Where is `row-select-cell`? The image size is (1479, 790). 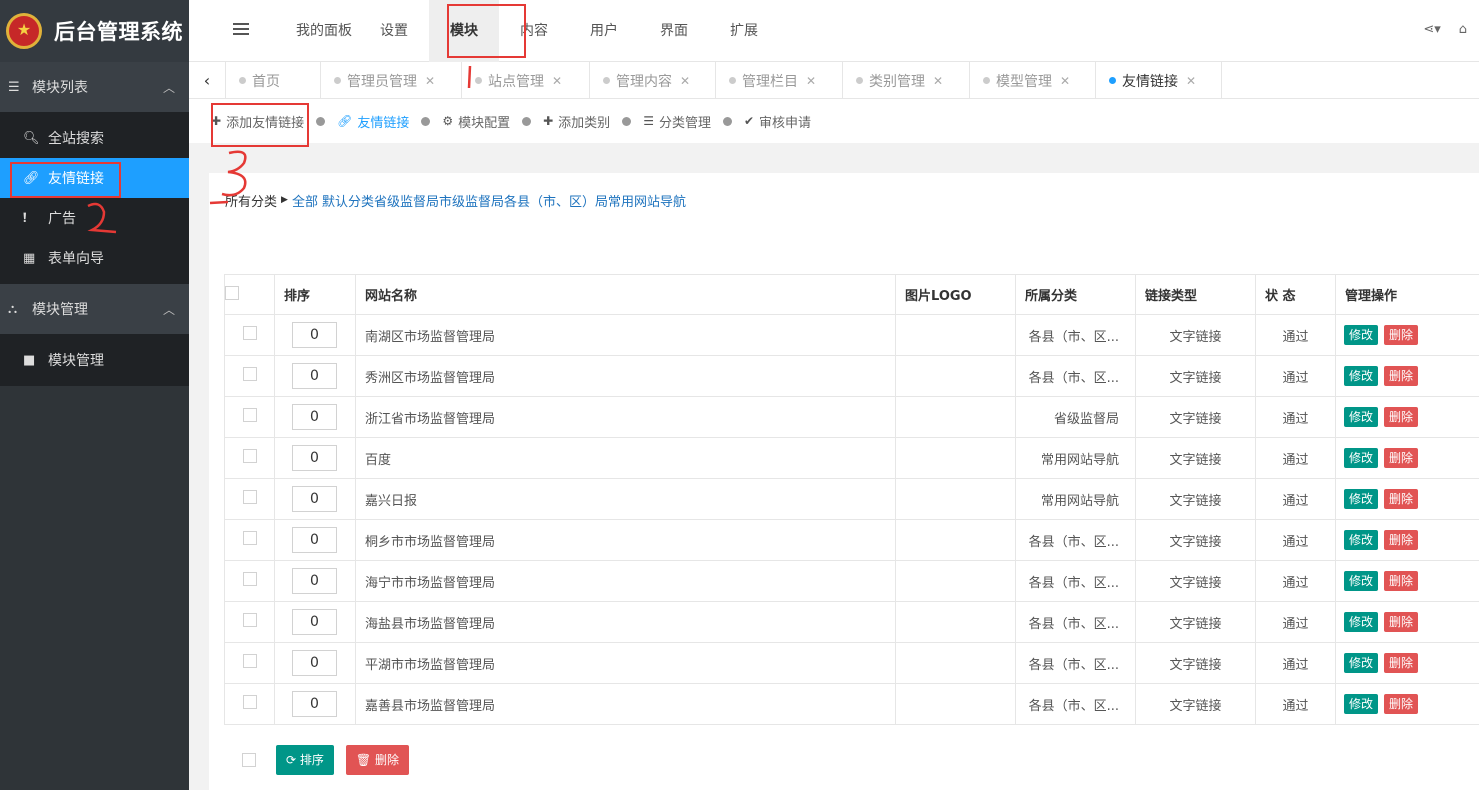 row-select-cell is located at coordinates (249, 458).